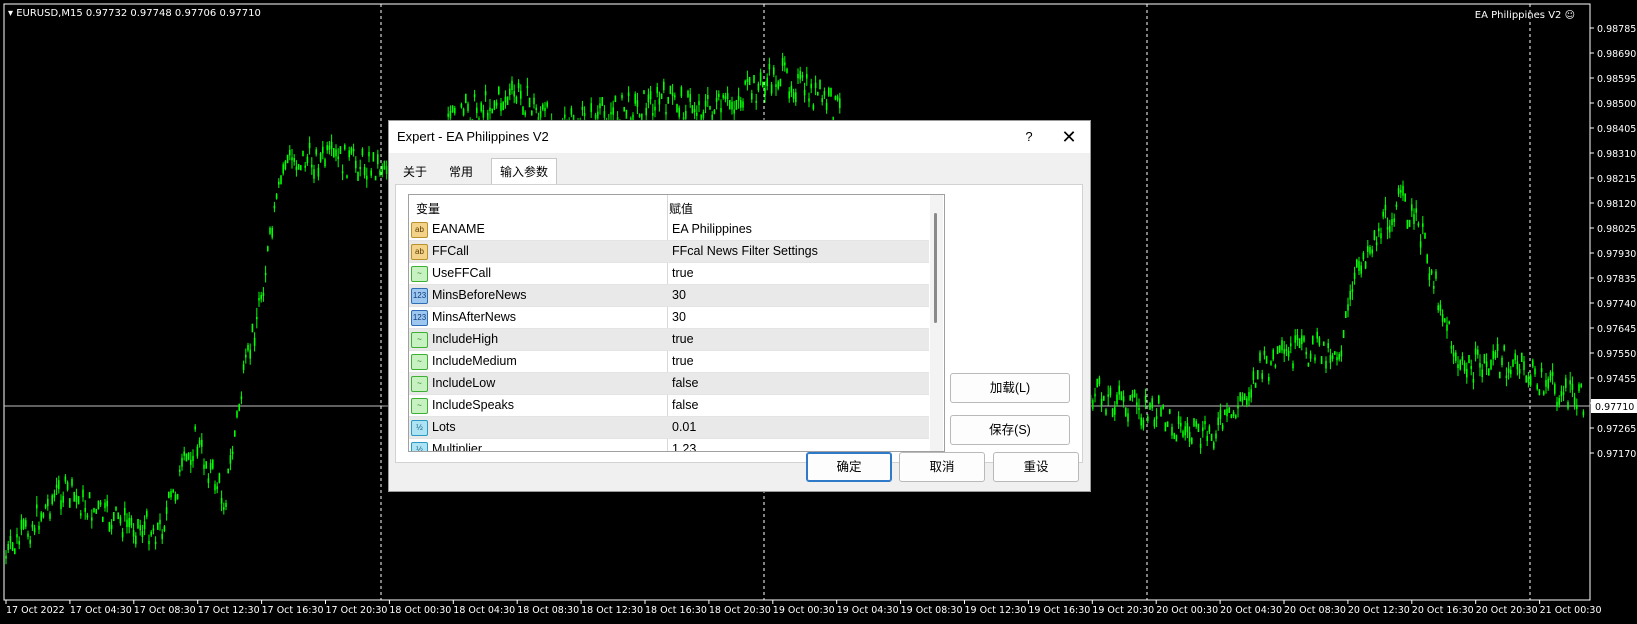  What do you see at coordinates (473, 136) in the screenshot?
I see `dialog-title: Expert - EA Philippines V2` at bounding box center [473, 136].